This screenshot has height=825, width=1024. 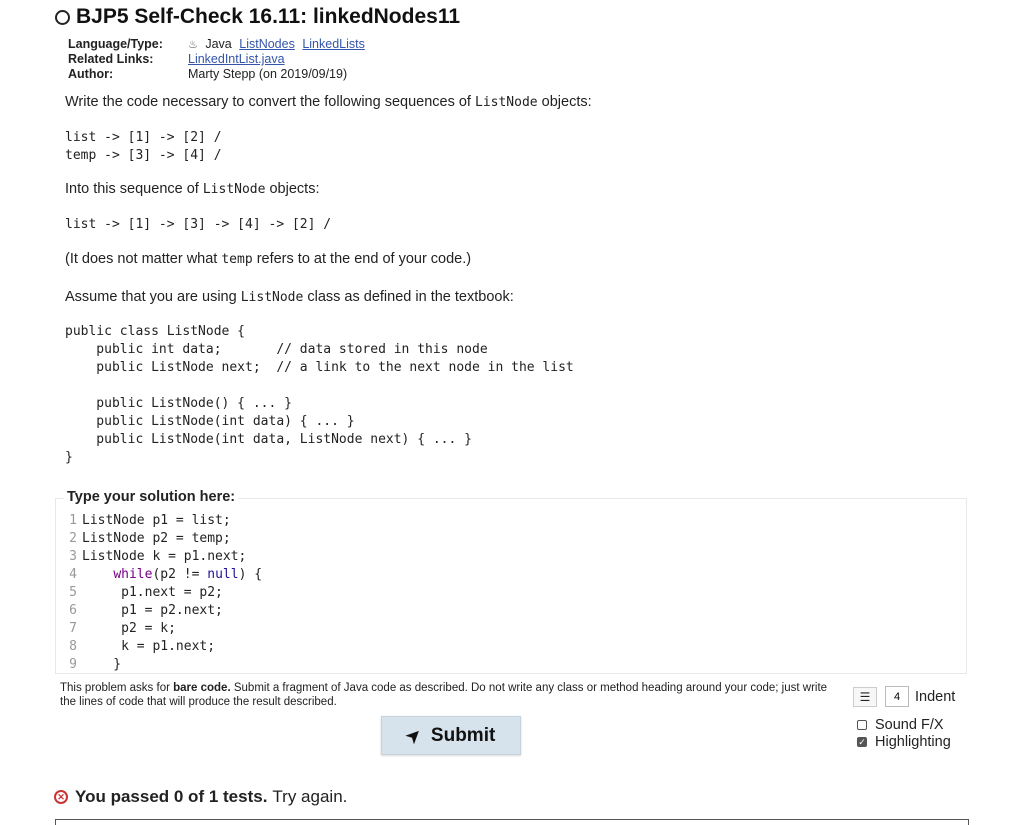 What do you see at coordinates (511, 611) in the screenshot?
I see `code-line: 6 p1 = p2.next;` at bounding box center [511, 611].